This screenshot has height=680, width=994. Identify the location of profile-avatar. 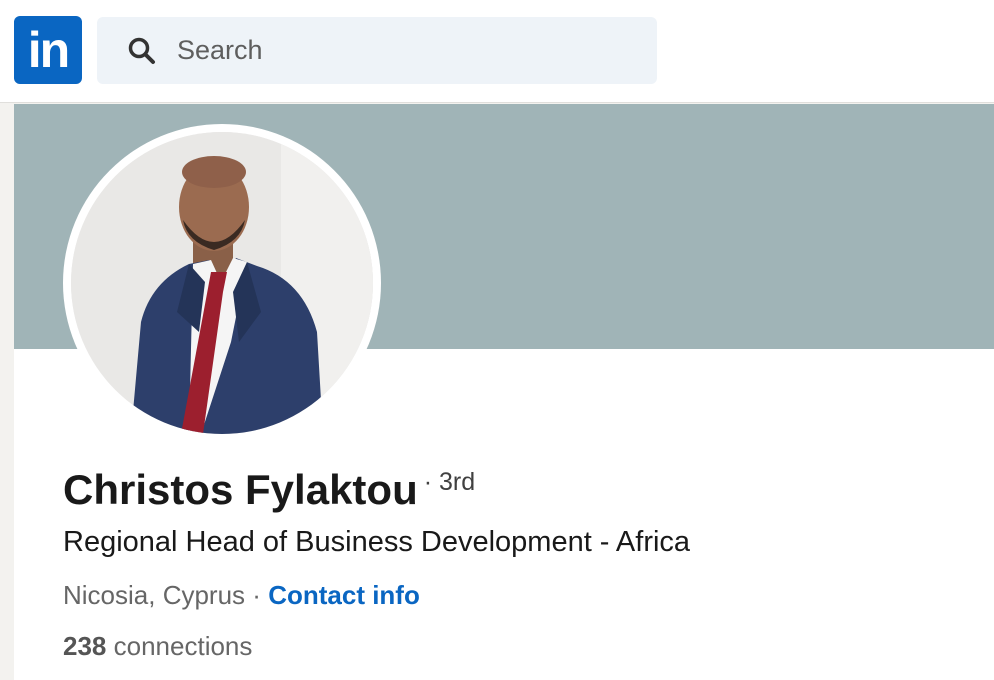
(222, 283).